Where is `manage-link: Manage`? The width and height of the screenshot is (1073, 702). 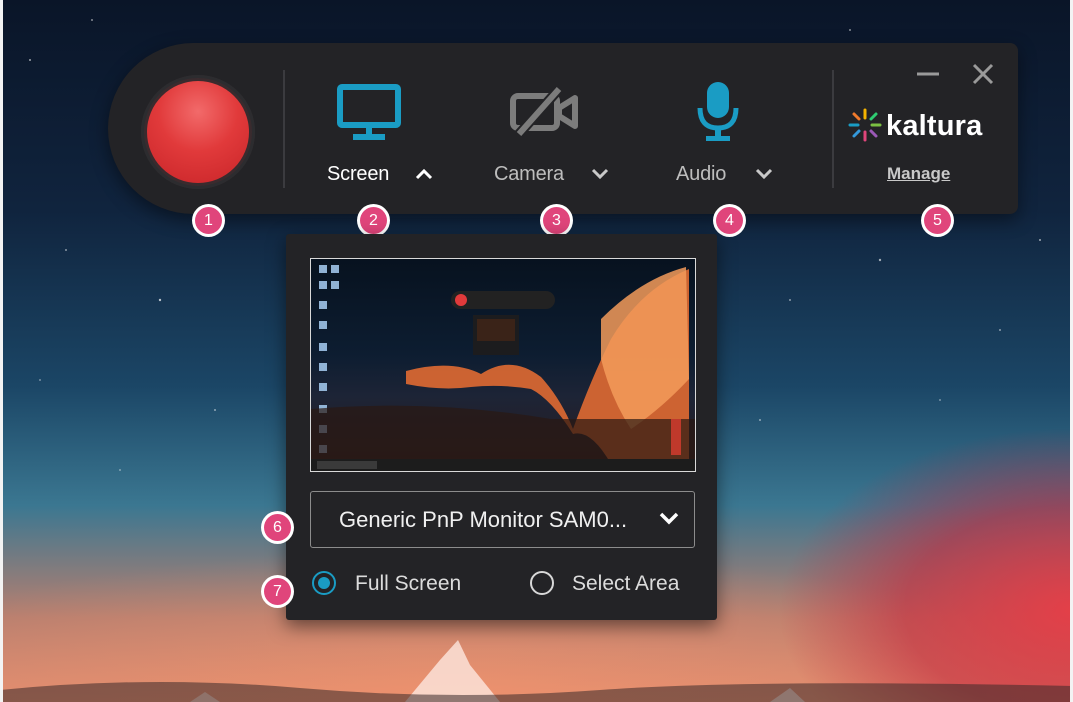
manage-link: Manage is located at coordinates (918, 174).